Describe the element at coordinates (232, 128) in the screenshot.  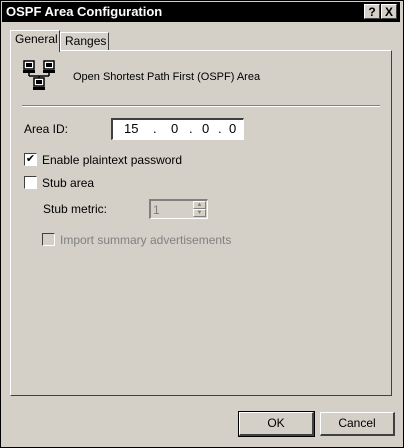
I see `area-id-octet-4: 0` at that location.